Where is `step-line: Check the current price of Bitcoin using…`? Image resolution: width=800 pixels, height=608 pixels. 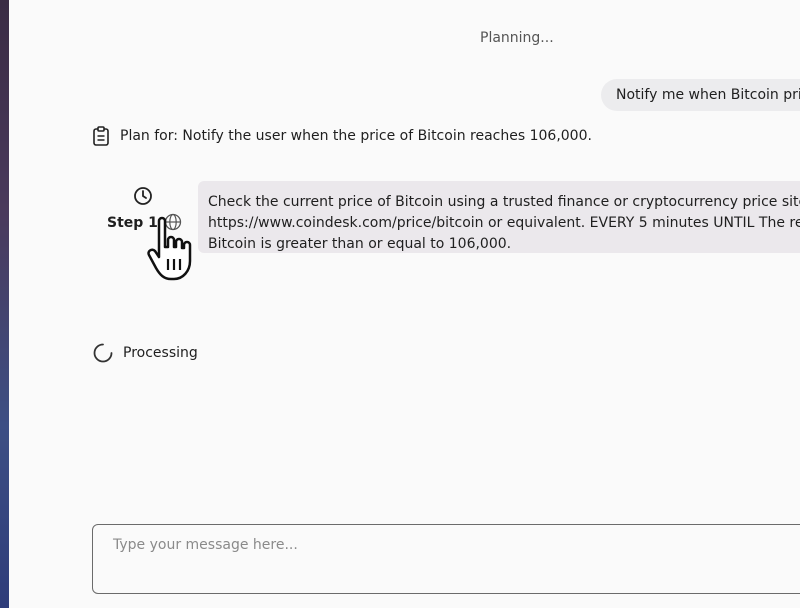 step-line: Check the current price of Bitcoin using… is located at coordinates (504, 202).